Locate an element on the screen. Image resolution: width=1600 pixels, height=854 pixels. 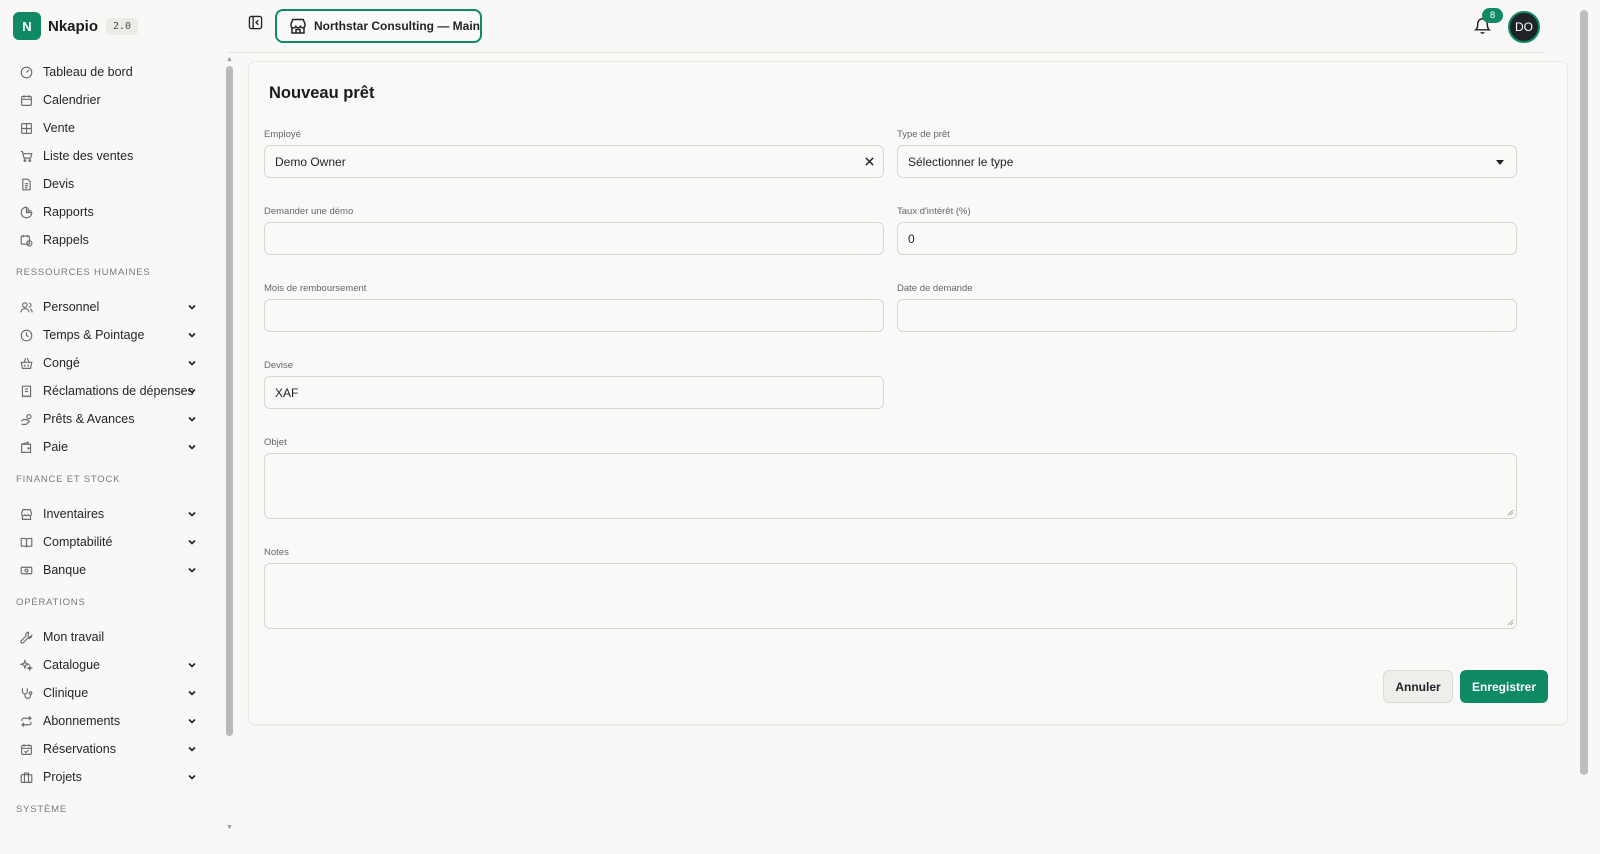
page-title: Nouveau prêt is located at coordinates (322, 93).